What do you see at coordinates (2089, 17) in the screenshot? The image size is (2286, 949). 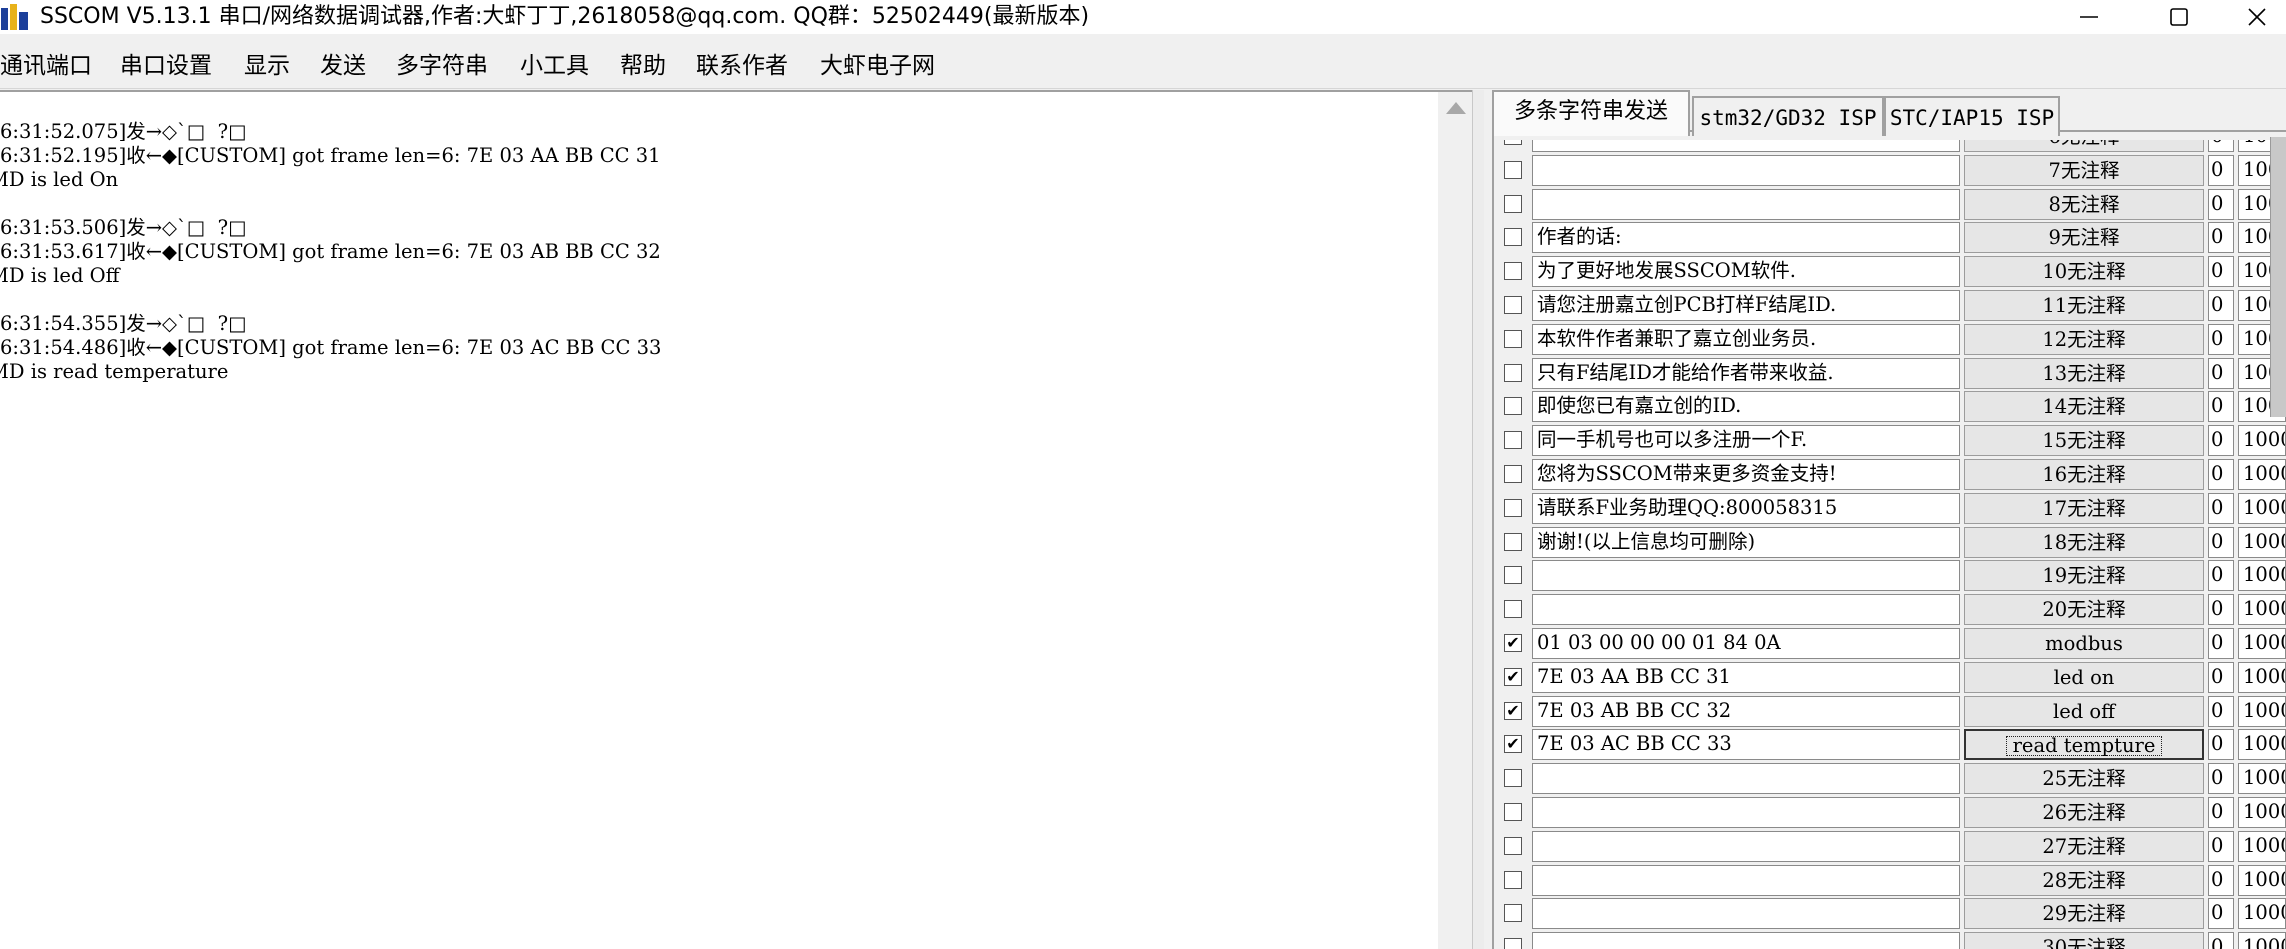 I see `minimize-button` at bounding box center [2089, 17].